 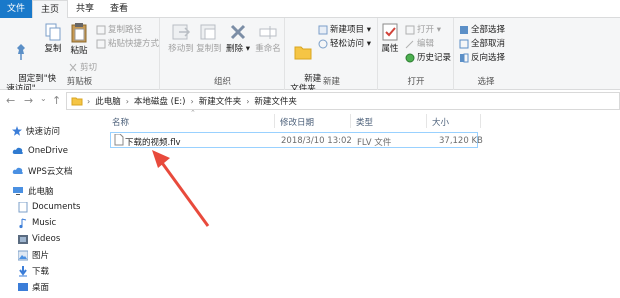 I want to click on tab-home: 主页, so click(x=50, y=9).